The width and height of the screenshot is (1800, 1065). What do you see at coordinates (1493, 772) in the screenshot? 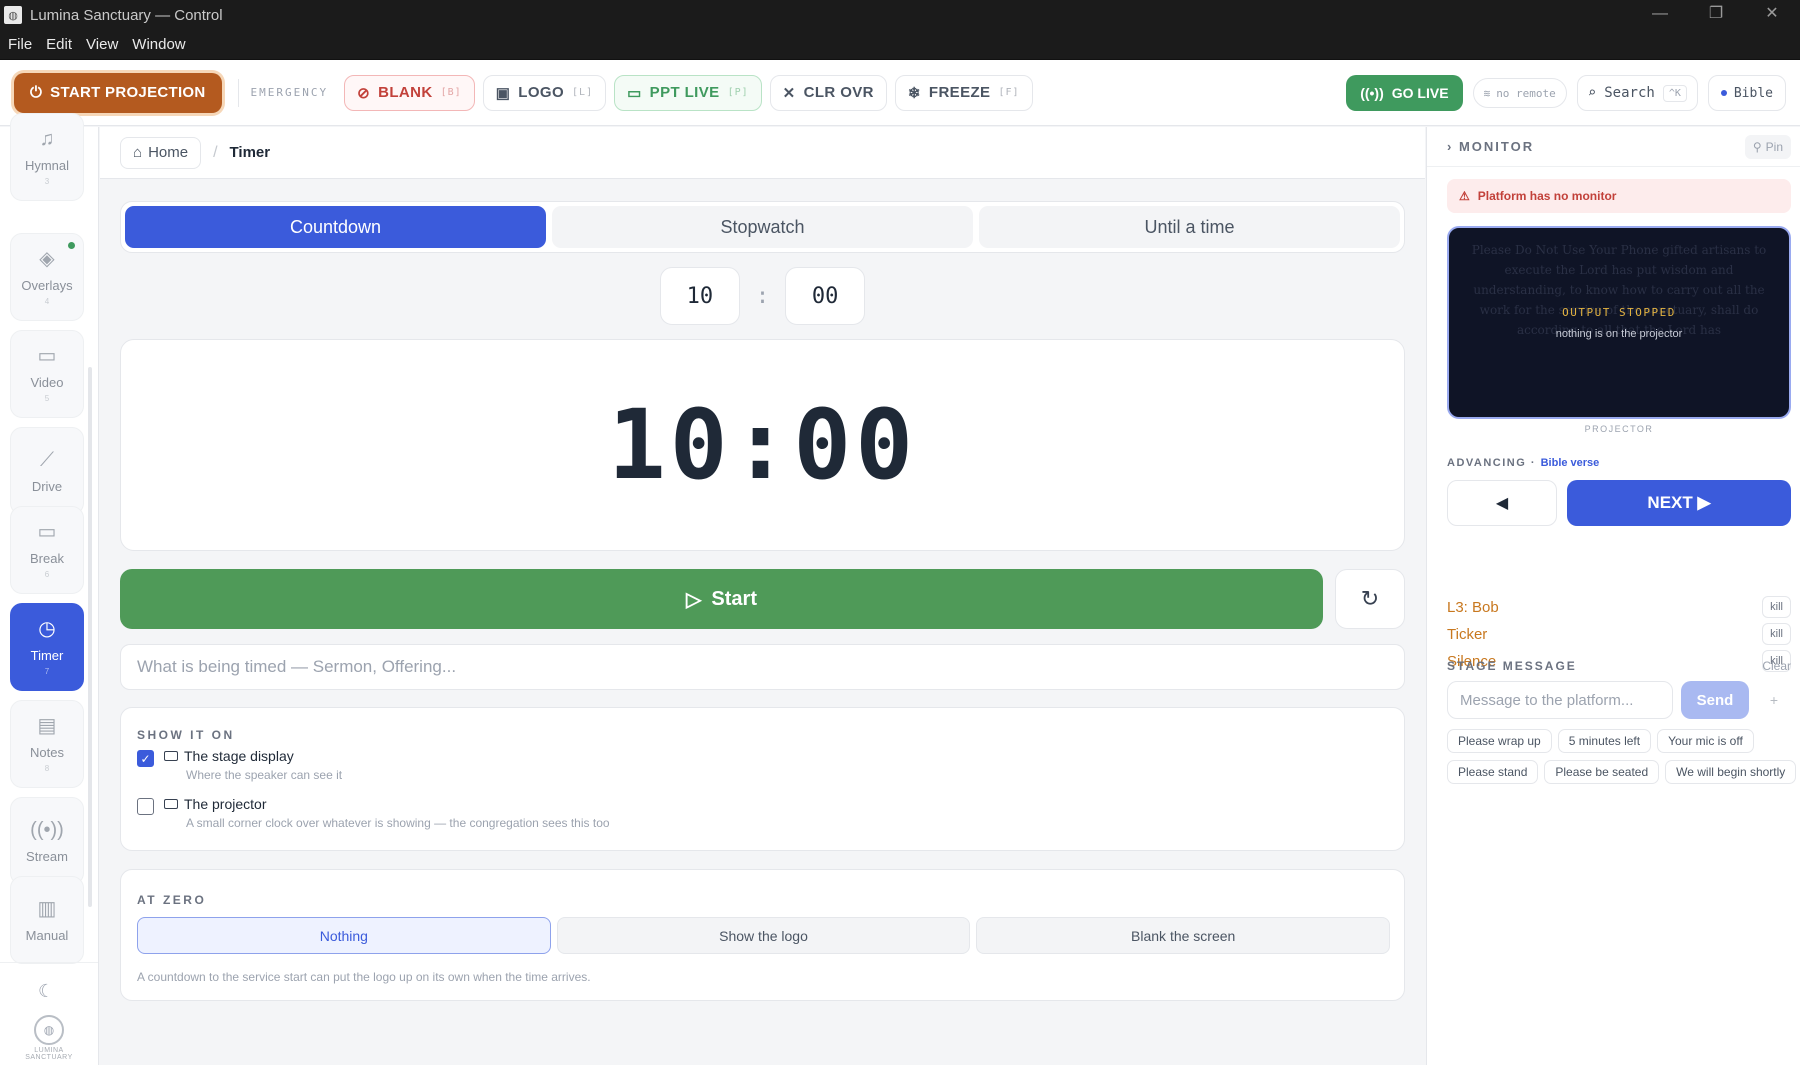
I see `preset-chip: Please stand` at bounding box center [1493, 772].